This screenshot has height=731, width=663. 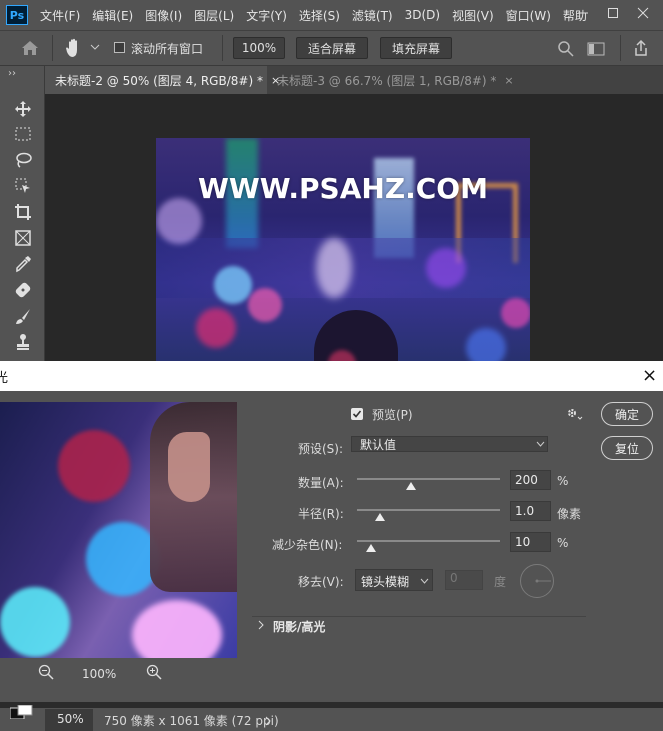 I want to click on clone-stamp-tool-icon, so click(x=23, y=342).